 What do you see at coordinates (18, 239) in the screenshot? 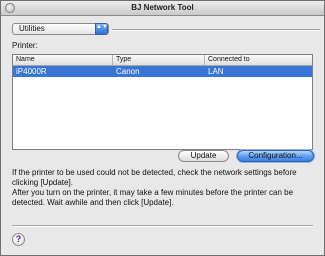
I see `help-icon: ?` at bounding box center [18, 239].